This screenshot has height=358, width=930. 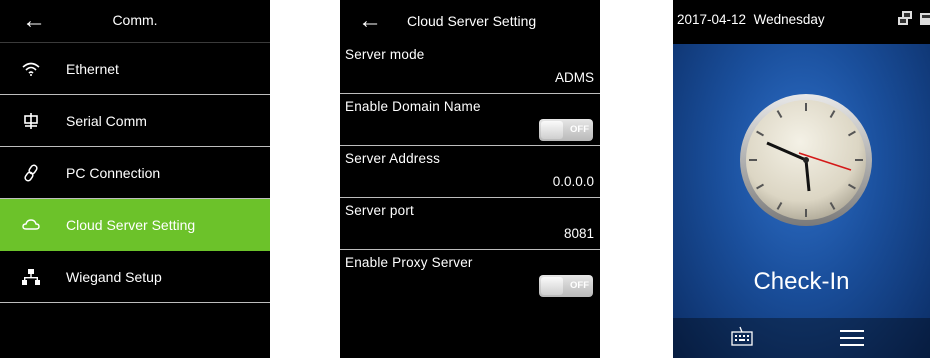 What do you see at coordinates (742, 338) in the screenshot?
I see `keyboard-icon` at bounding box center [742, 338].